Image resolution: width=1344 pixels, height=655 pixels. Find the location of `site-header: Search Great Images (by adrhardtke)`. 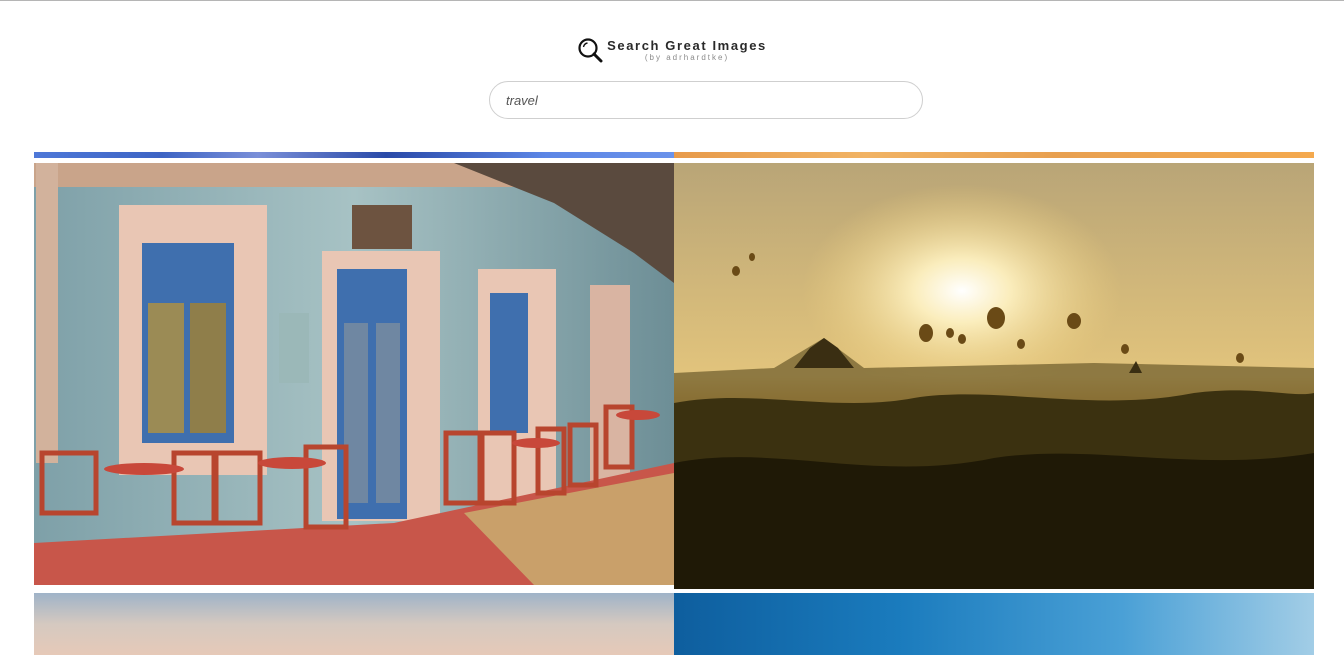

site-header: Search Great Images (by adrhardtke) is located at coordinates (672, 50).